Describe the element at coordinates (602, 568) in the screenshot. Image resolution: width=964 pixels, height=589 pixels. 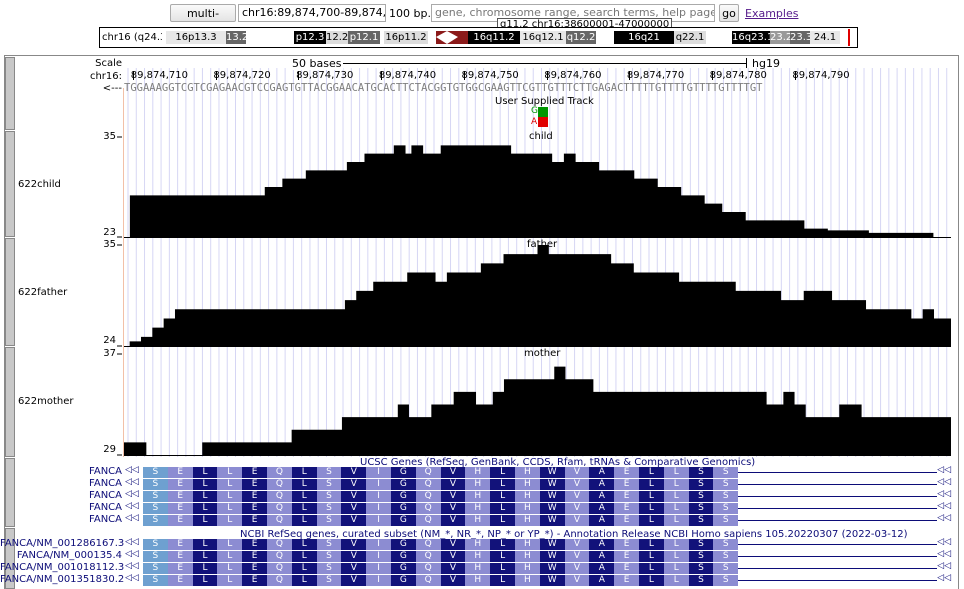
I see `amino-acid: A` at that location.